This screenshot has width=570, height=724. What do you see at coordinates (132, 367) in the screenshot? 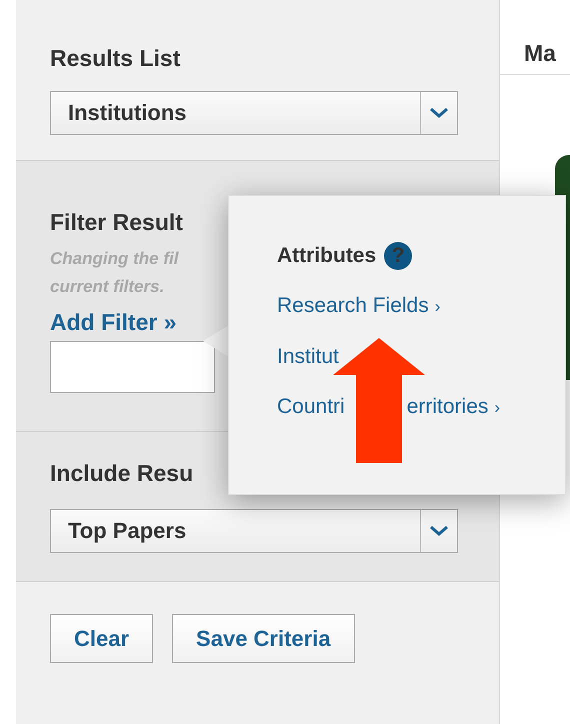
I see `filter-input-field` at bounding box center [132, 367].